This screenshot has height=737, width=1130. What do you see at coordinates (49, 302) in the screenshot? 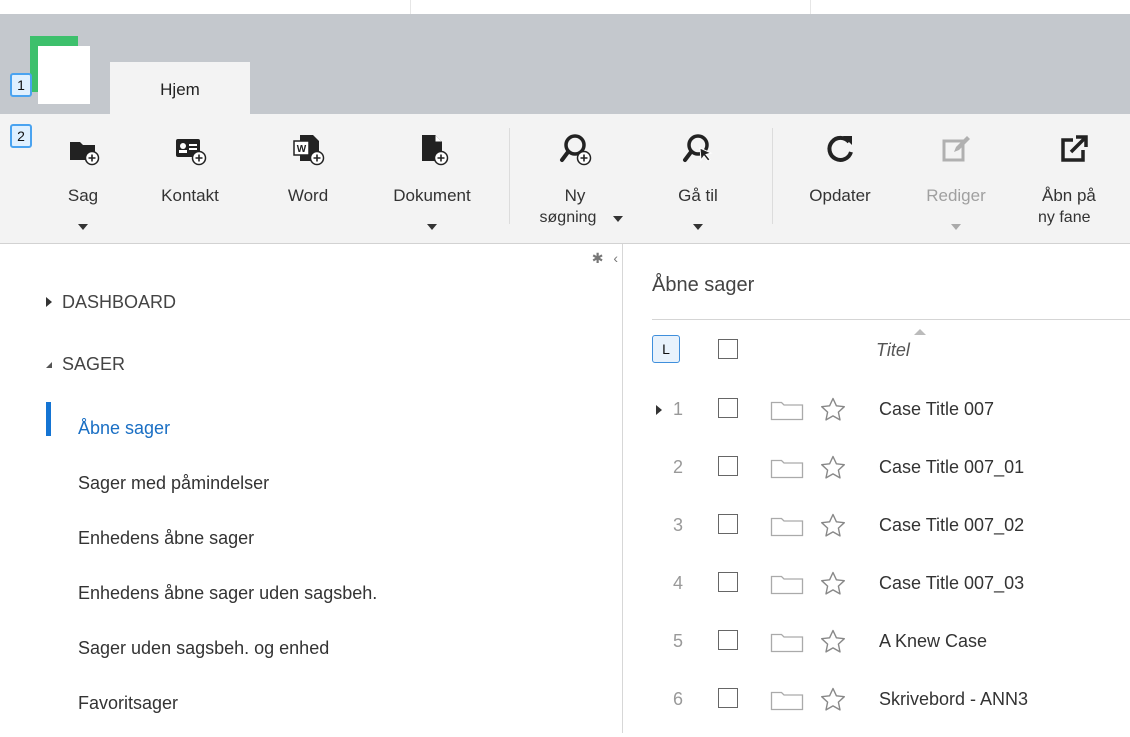
I see `expand-arrow-icon` at bounding box center [49, 302].